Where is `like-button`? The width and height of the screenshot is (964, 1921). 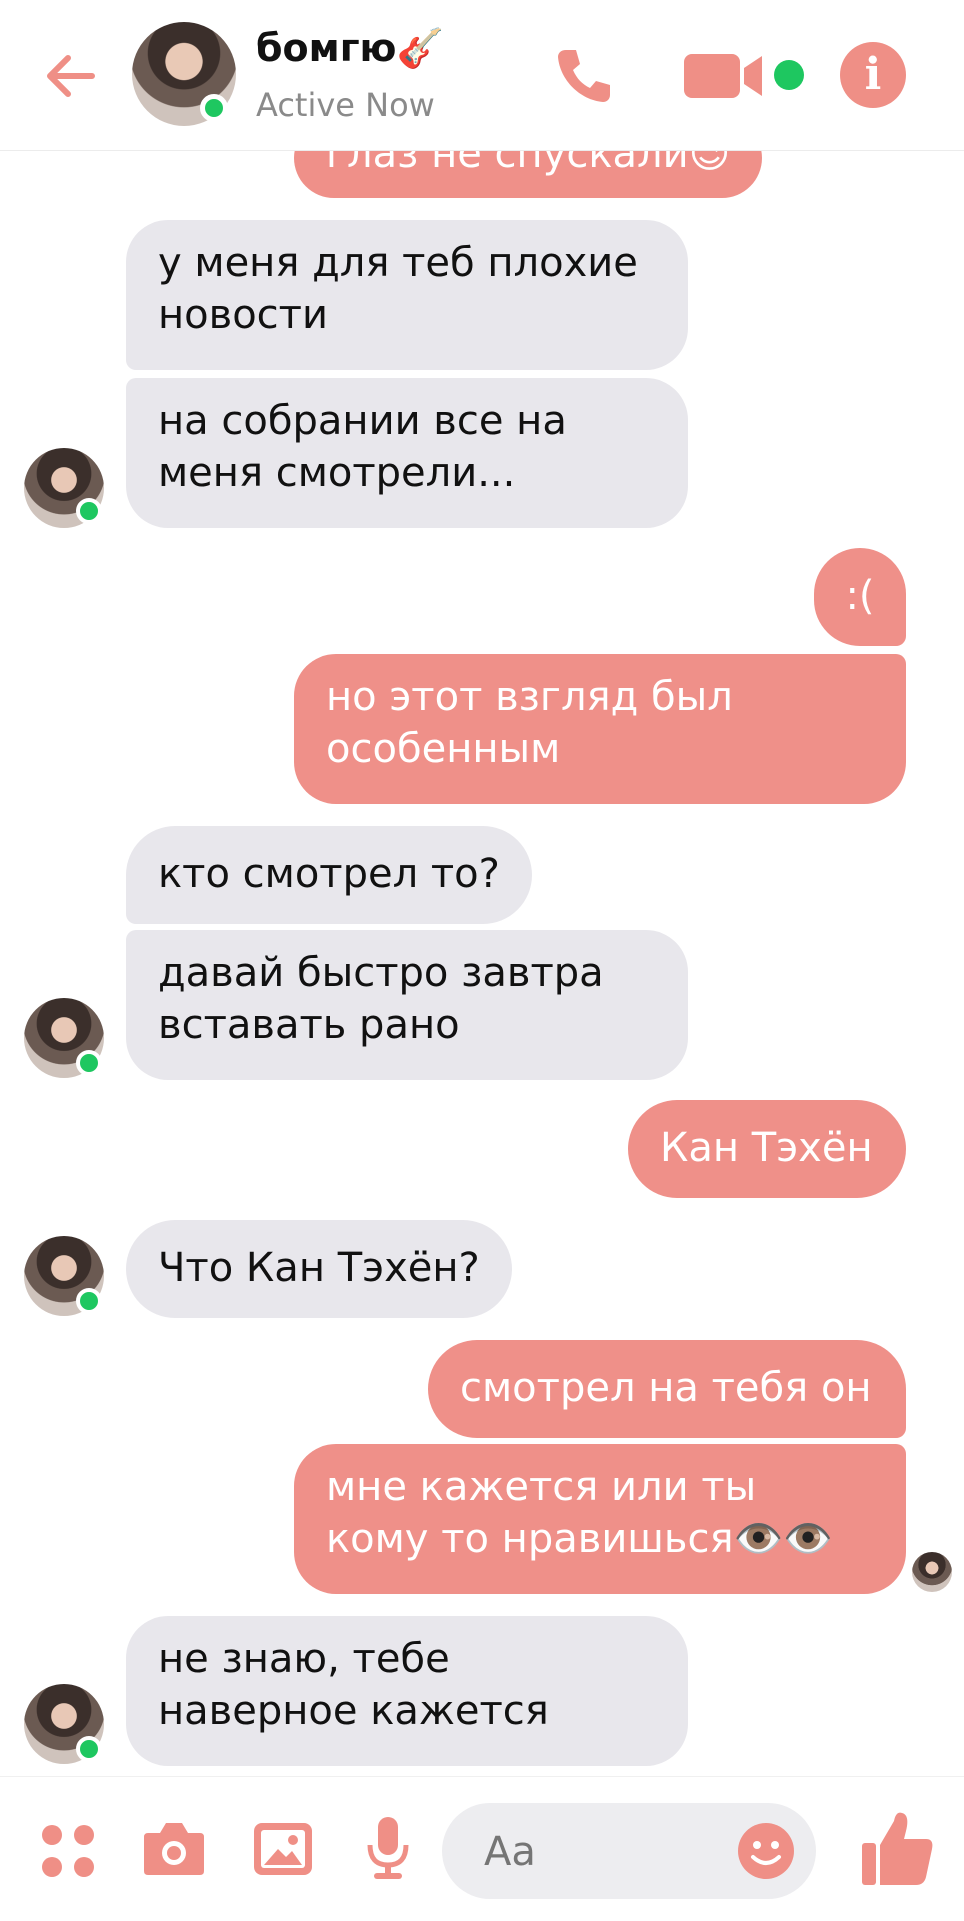 like-button is located at coordinates (898, 1848).